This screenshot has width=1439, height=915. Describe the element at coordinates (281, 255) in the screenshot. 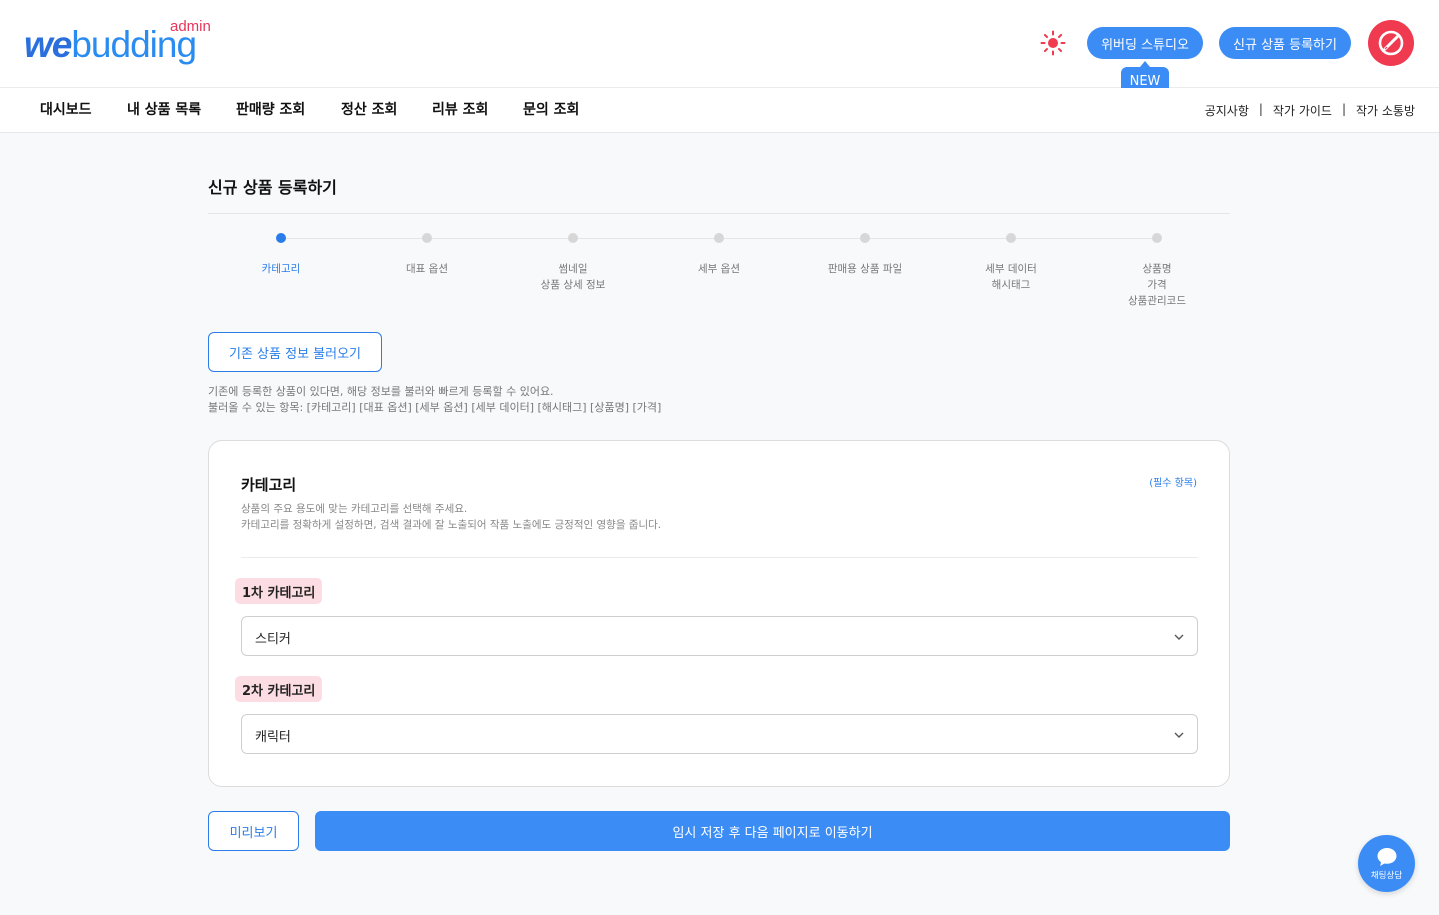

I see `step-category: 카테고리` at that location.